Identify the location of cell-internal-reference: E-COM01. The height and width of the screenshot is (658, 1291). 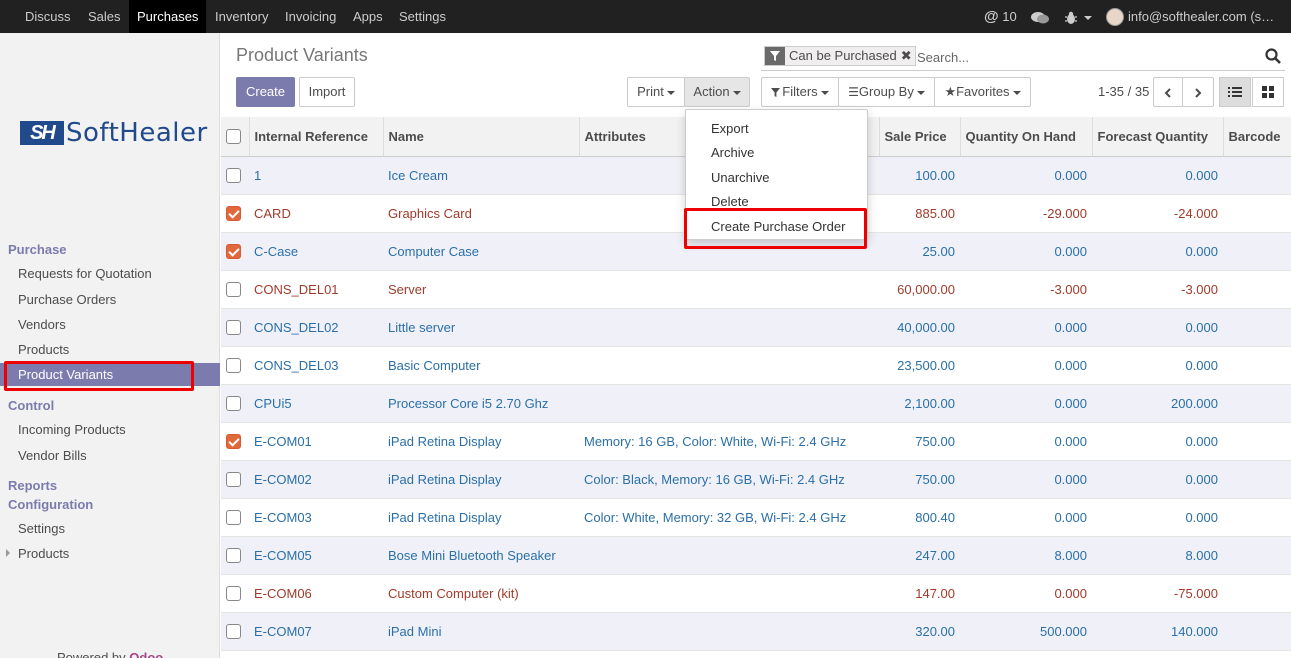
(316, 441).